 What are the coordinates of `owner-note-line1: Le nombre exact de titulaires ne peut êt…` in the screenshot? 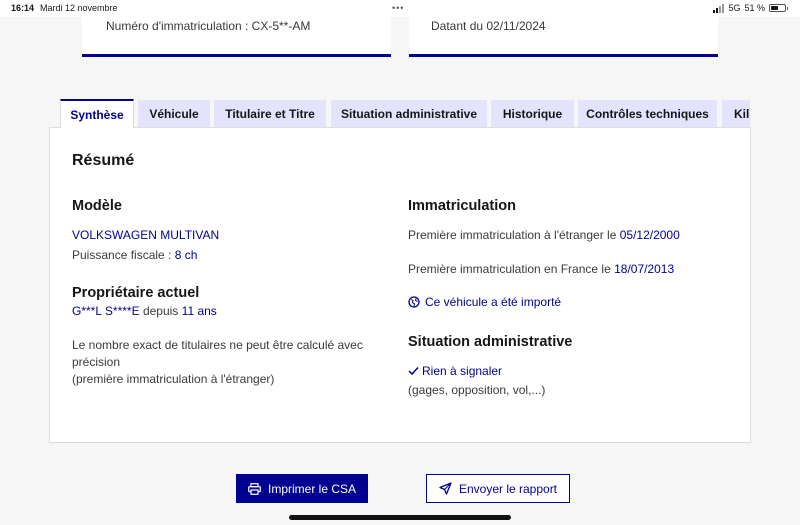 It's located at (217, 345).